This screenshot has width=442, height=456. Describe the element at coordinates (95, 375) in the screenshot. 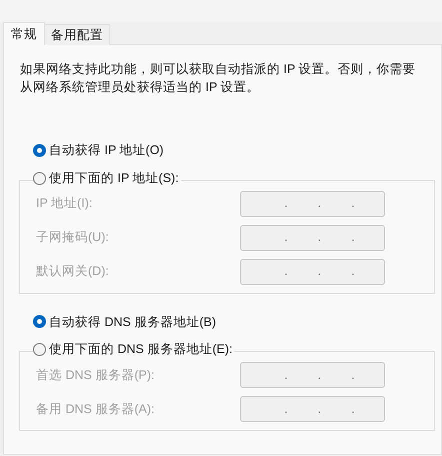

I see `field-label: 首选 DNS 服务器(P):` at that location.